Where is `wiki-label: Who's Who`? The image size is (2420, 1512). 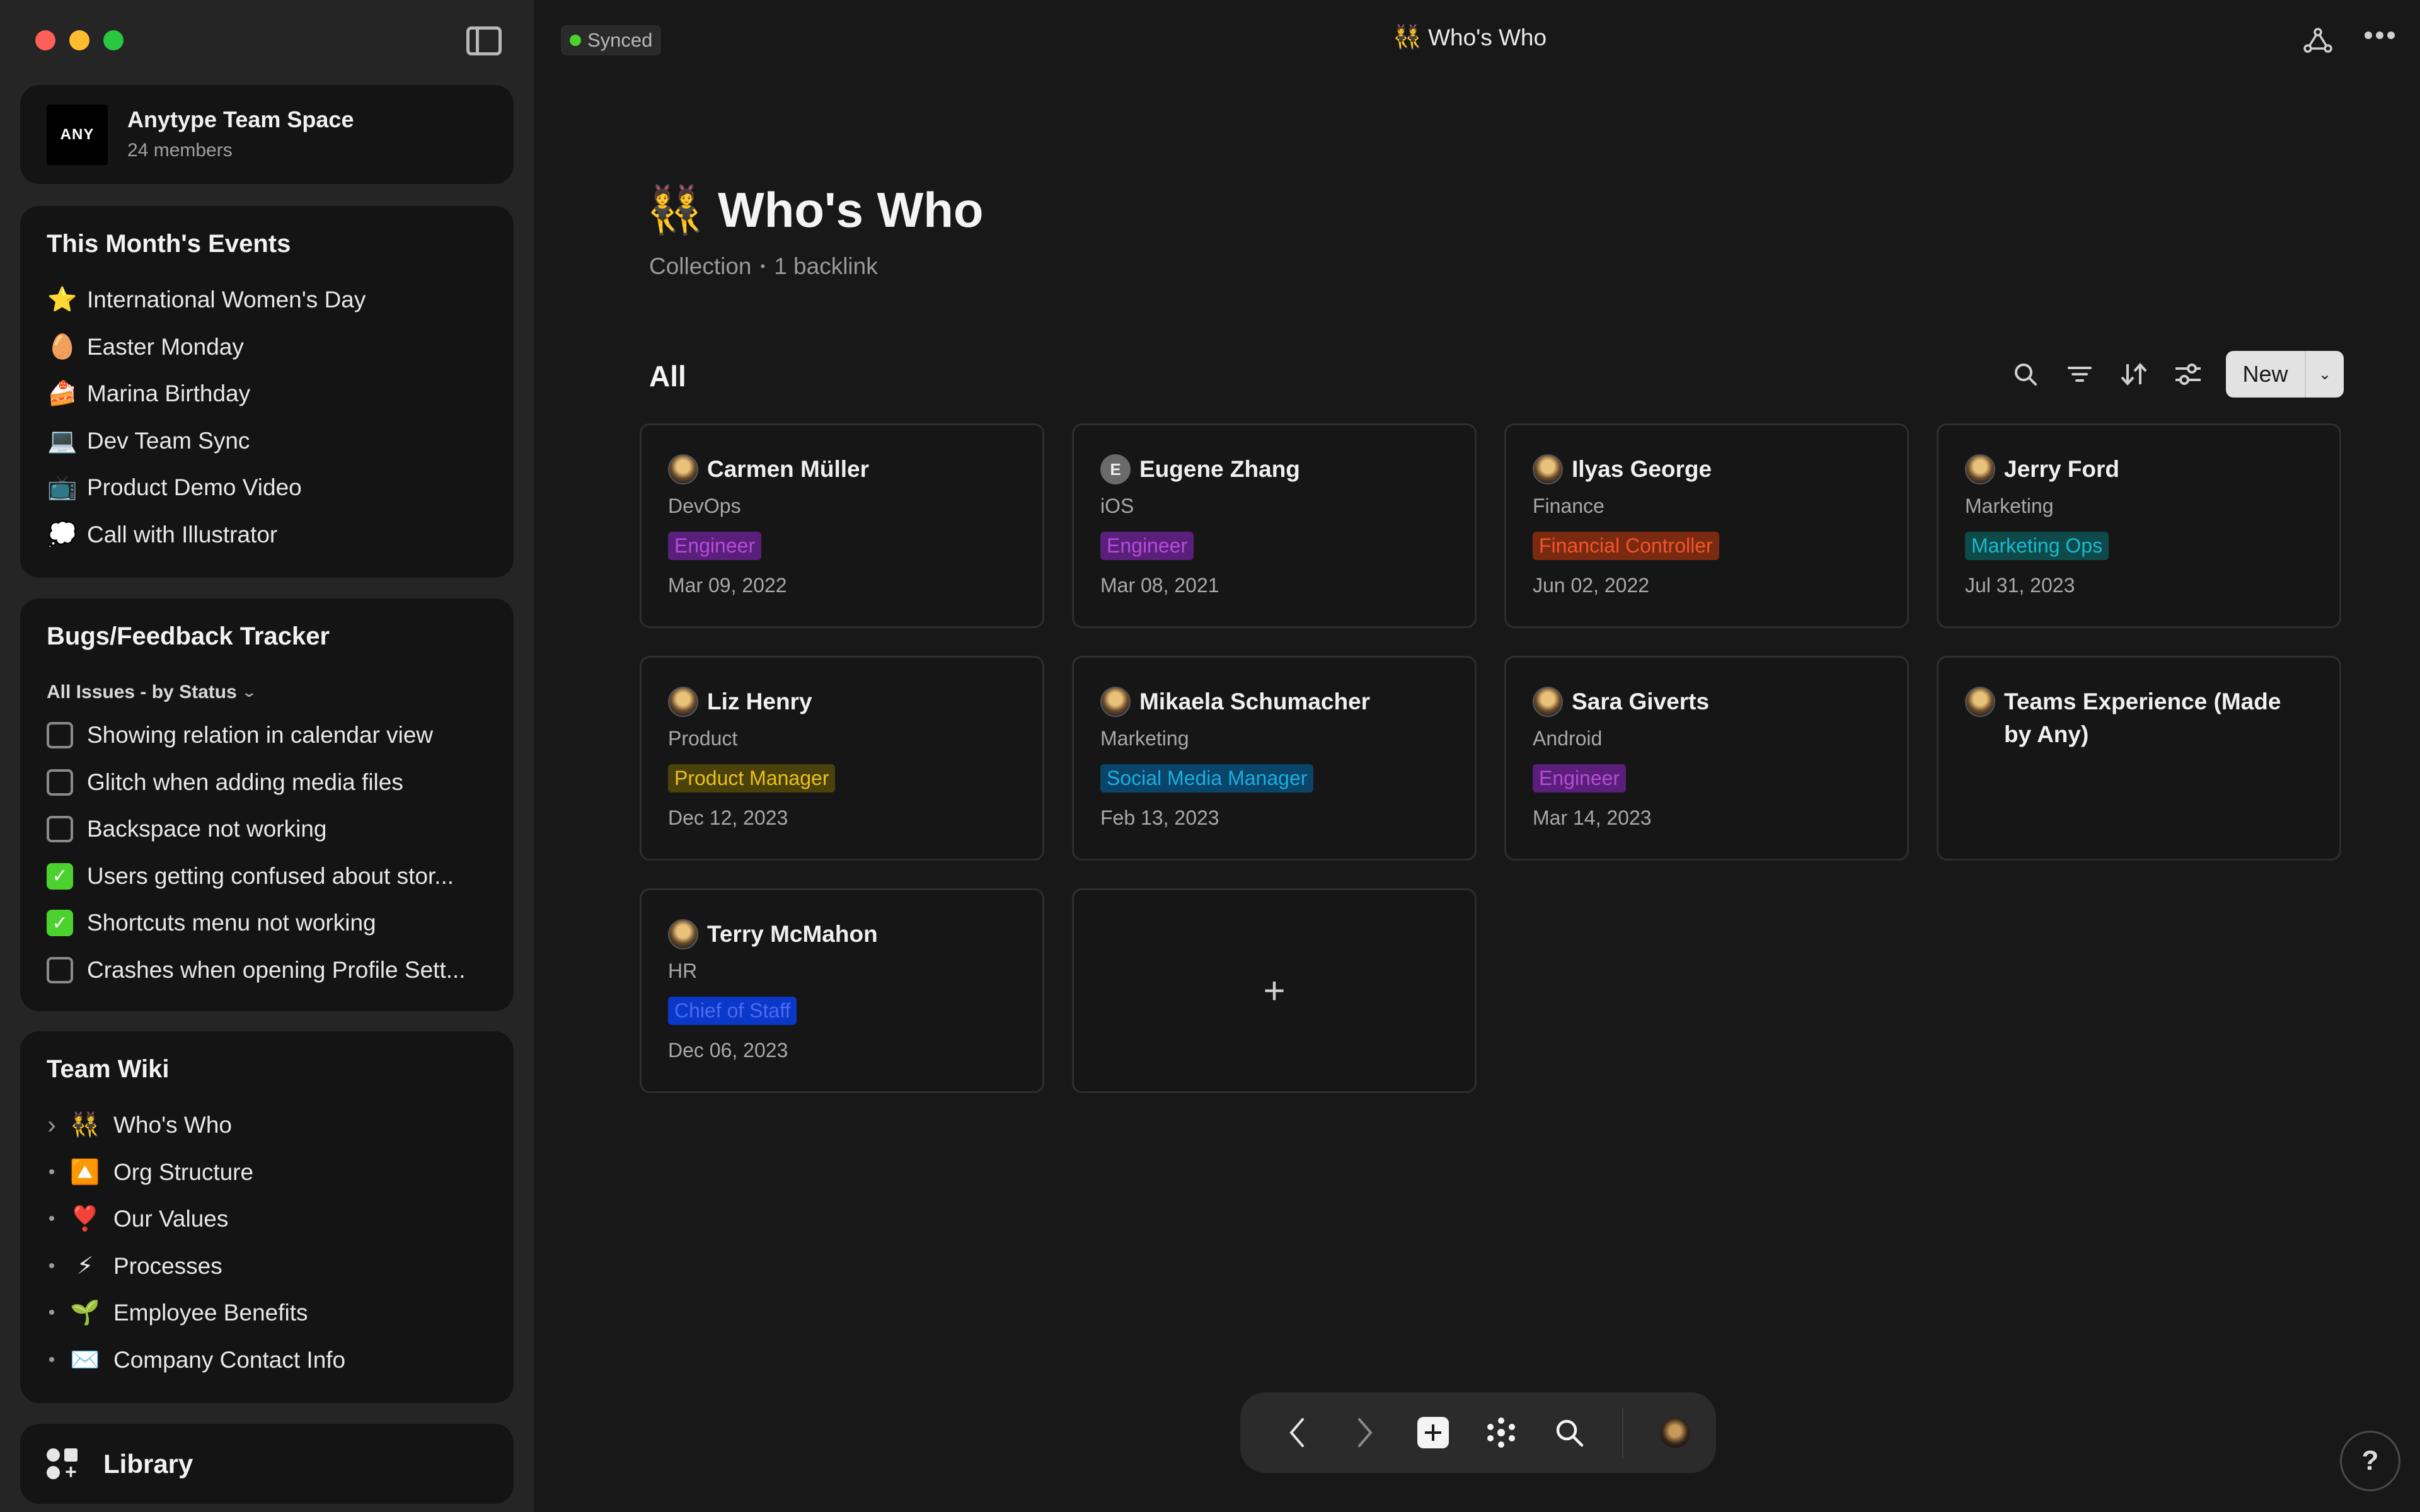
wiki-label: Who's Who is located at coordinates (173, 1125).